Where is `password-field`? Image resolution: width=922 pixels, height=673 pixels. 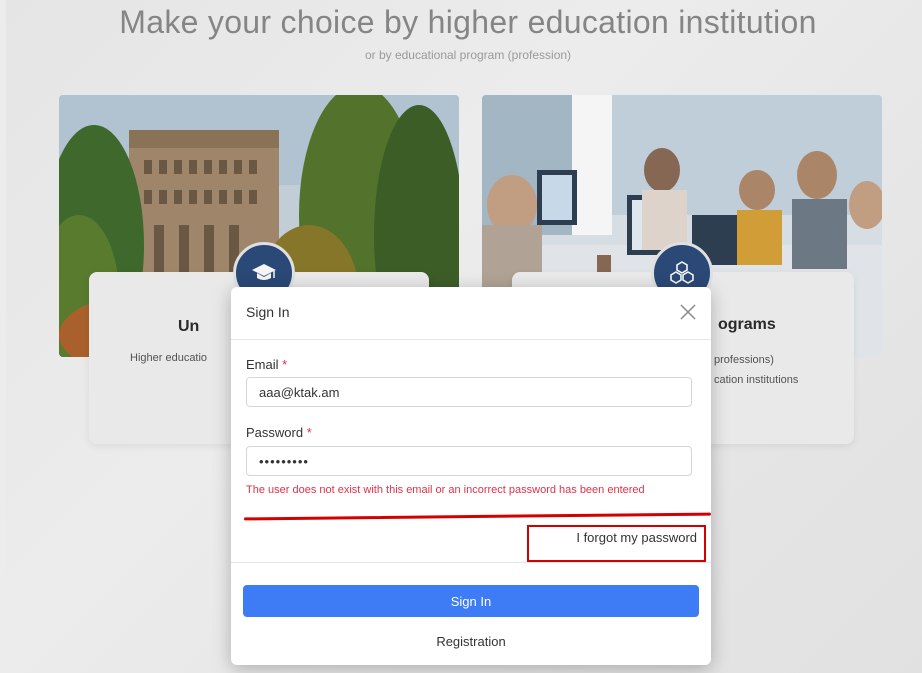
password-field is located at coordinates (469, 461).